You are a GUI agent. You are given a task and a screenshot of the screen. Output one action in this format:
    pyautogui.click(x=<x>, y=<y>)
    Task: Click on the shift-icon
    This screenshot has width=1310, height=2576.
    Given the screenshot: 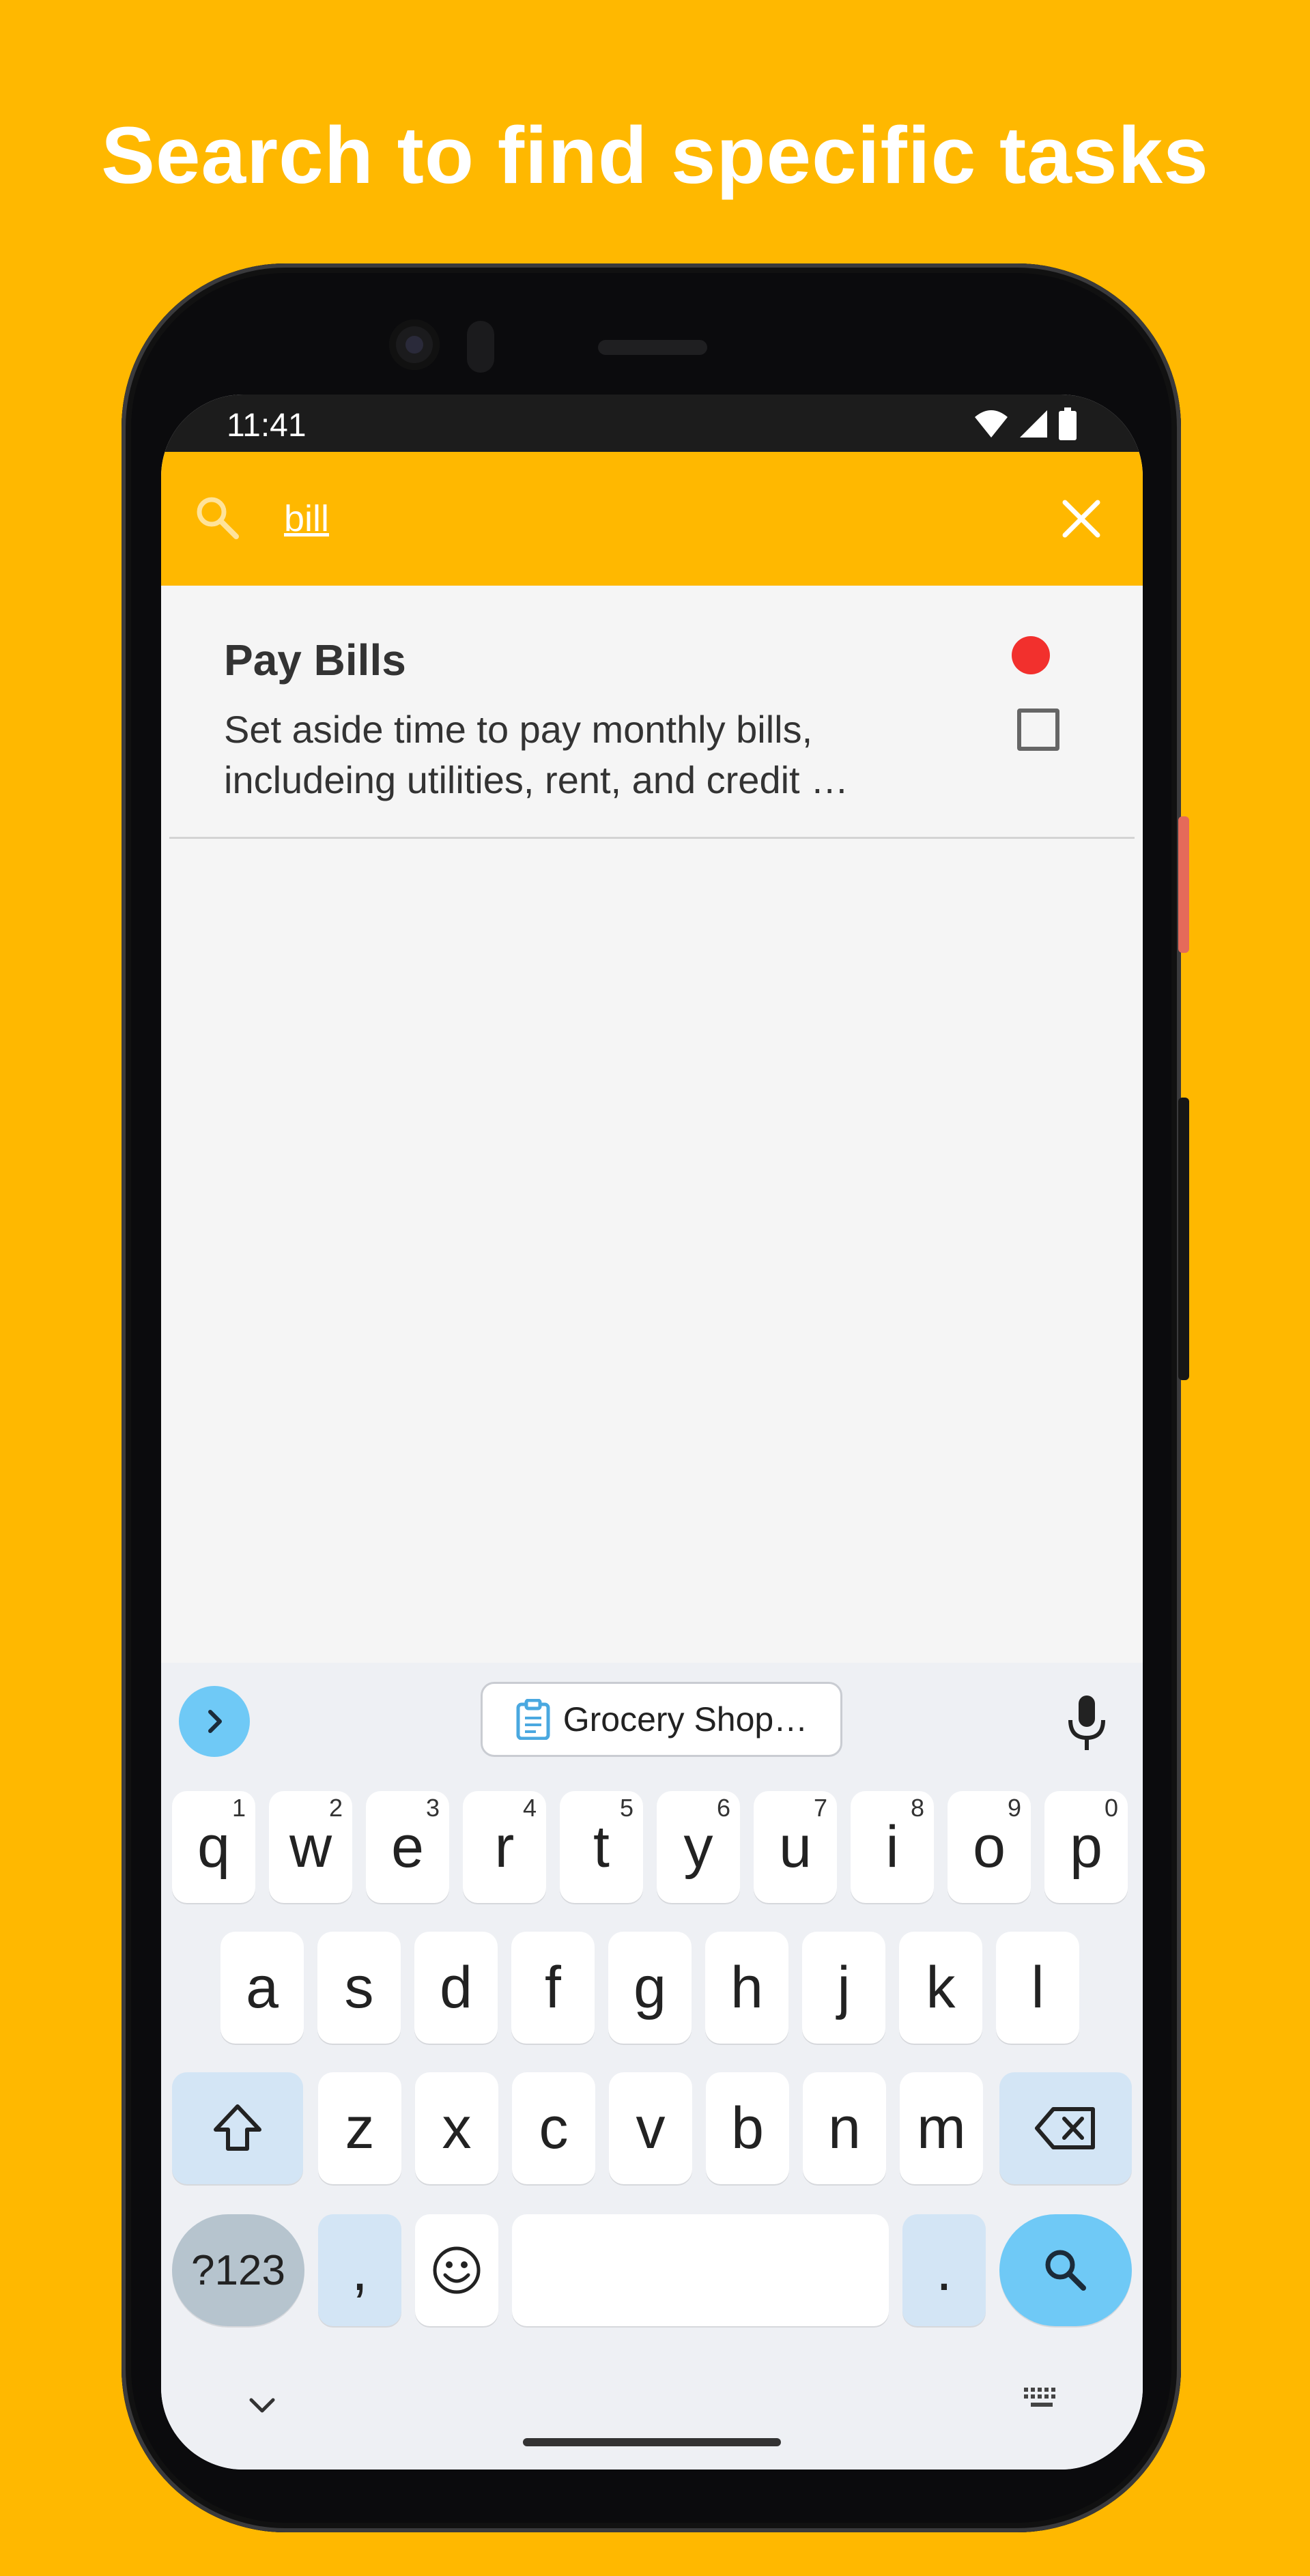 What is the action you would take?
    pyautogui.click(x=237, y=2127)
    